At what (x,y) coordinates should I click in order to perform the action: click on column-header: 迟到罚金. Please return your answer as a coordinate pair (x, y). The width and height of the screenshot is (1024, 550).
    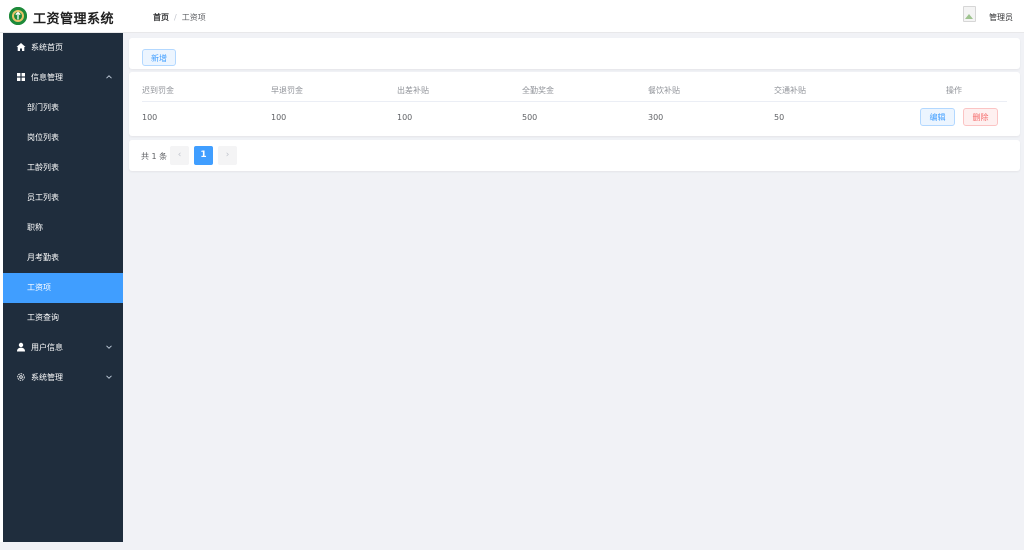
    Looking at the image, I should click on (158, 90).